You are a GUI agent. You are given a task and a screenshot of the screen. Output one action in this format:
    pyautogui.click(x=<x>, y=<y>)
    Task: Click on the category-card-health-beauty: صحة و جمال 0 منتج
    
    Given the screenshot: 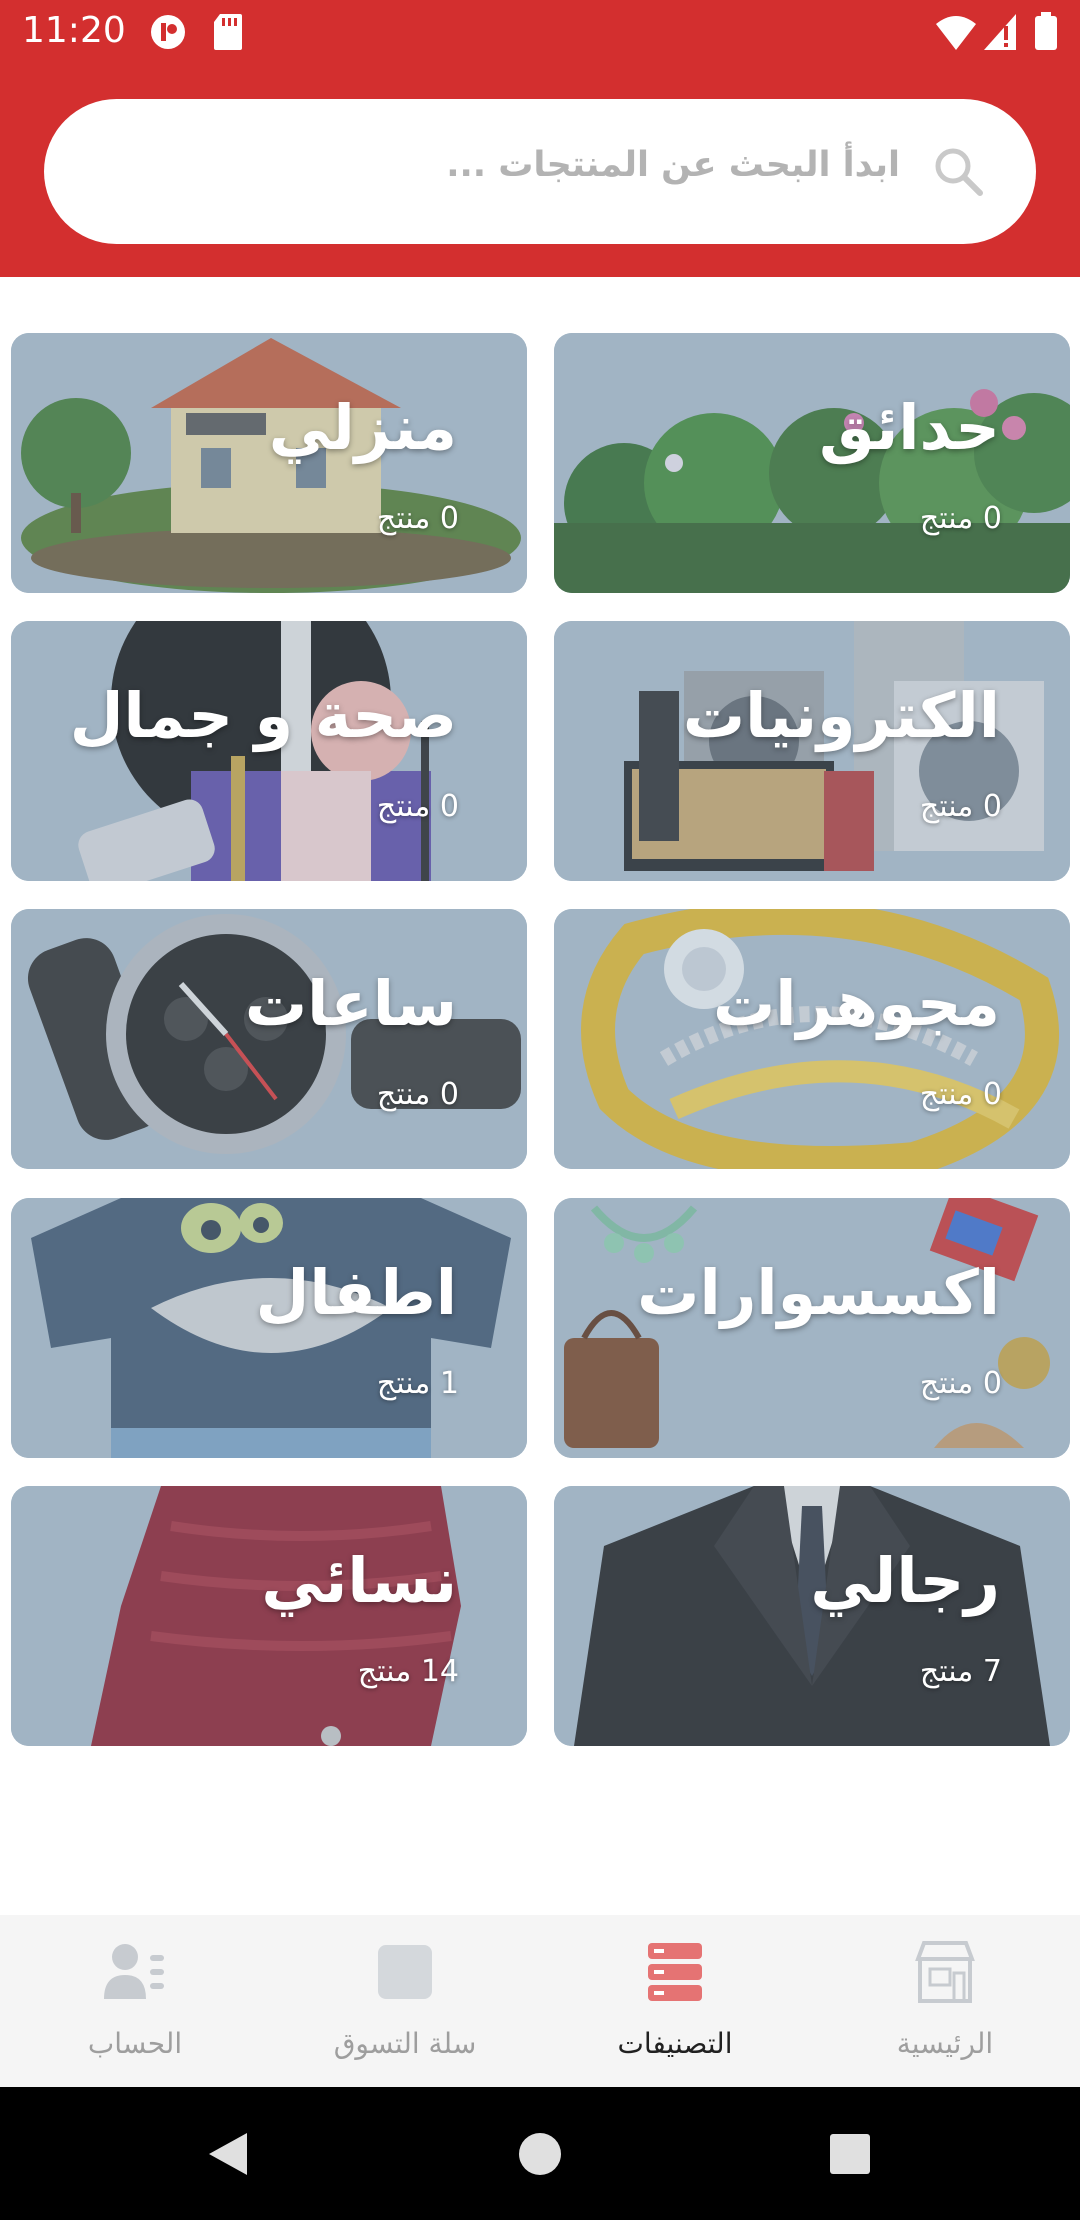 What is the action you would take?
    pyautogui.click(x=269, y=751)
    